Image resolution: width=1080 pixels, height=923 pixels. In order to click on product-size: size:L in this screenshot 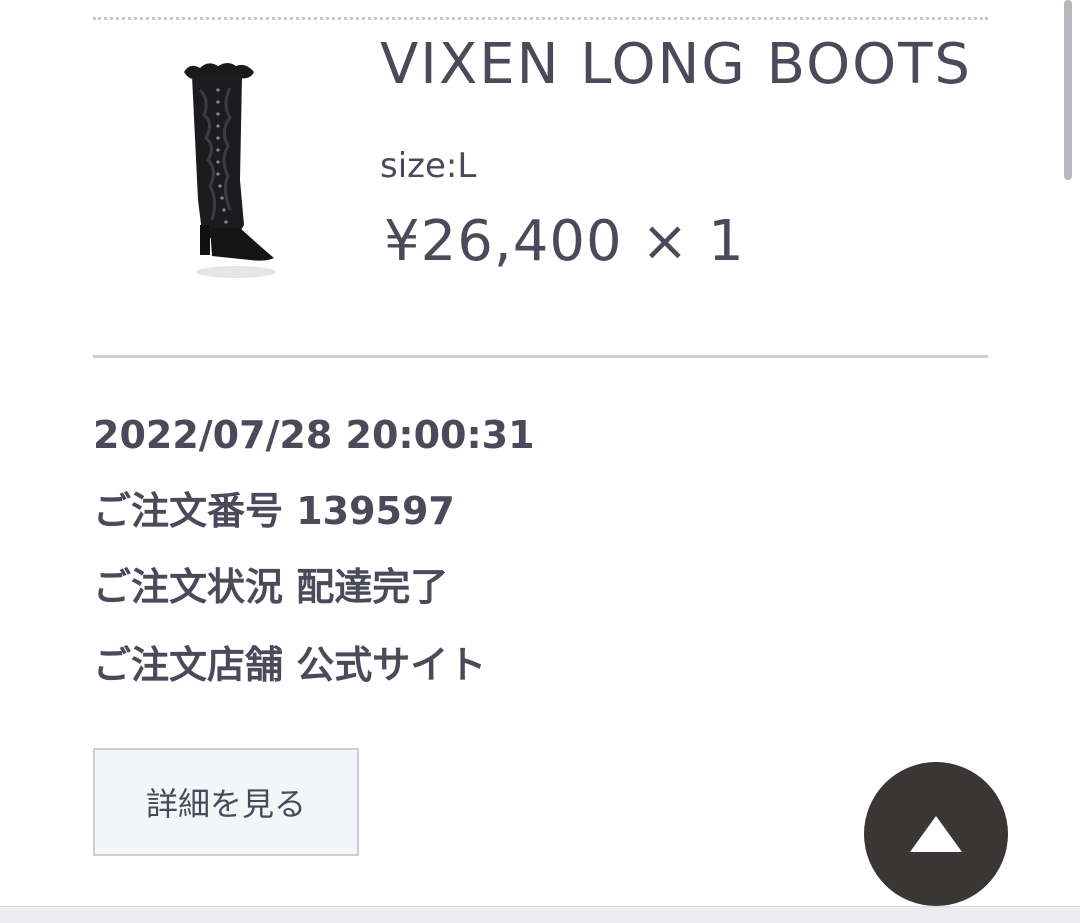, I will do `click(428, 166)`.